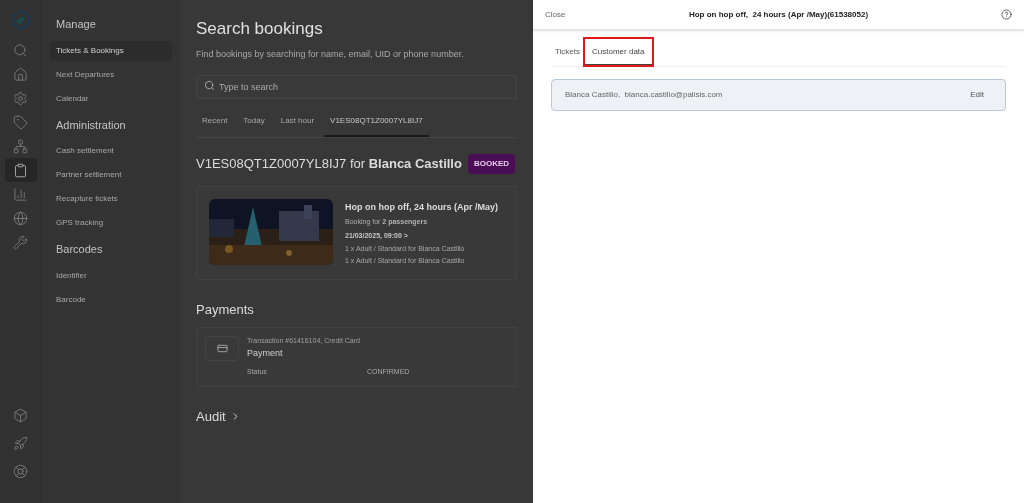 The height and width of the screenshot is (503, 1024). Describe the element at coordinates (222, 348) in the screenshot. I see `card-icon` at that location.